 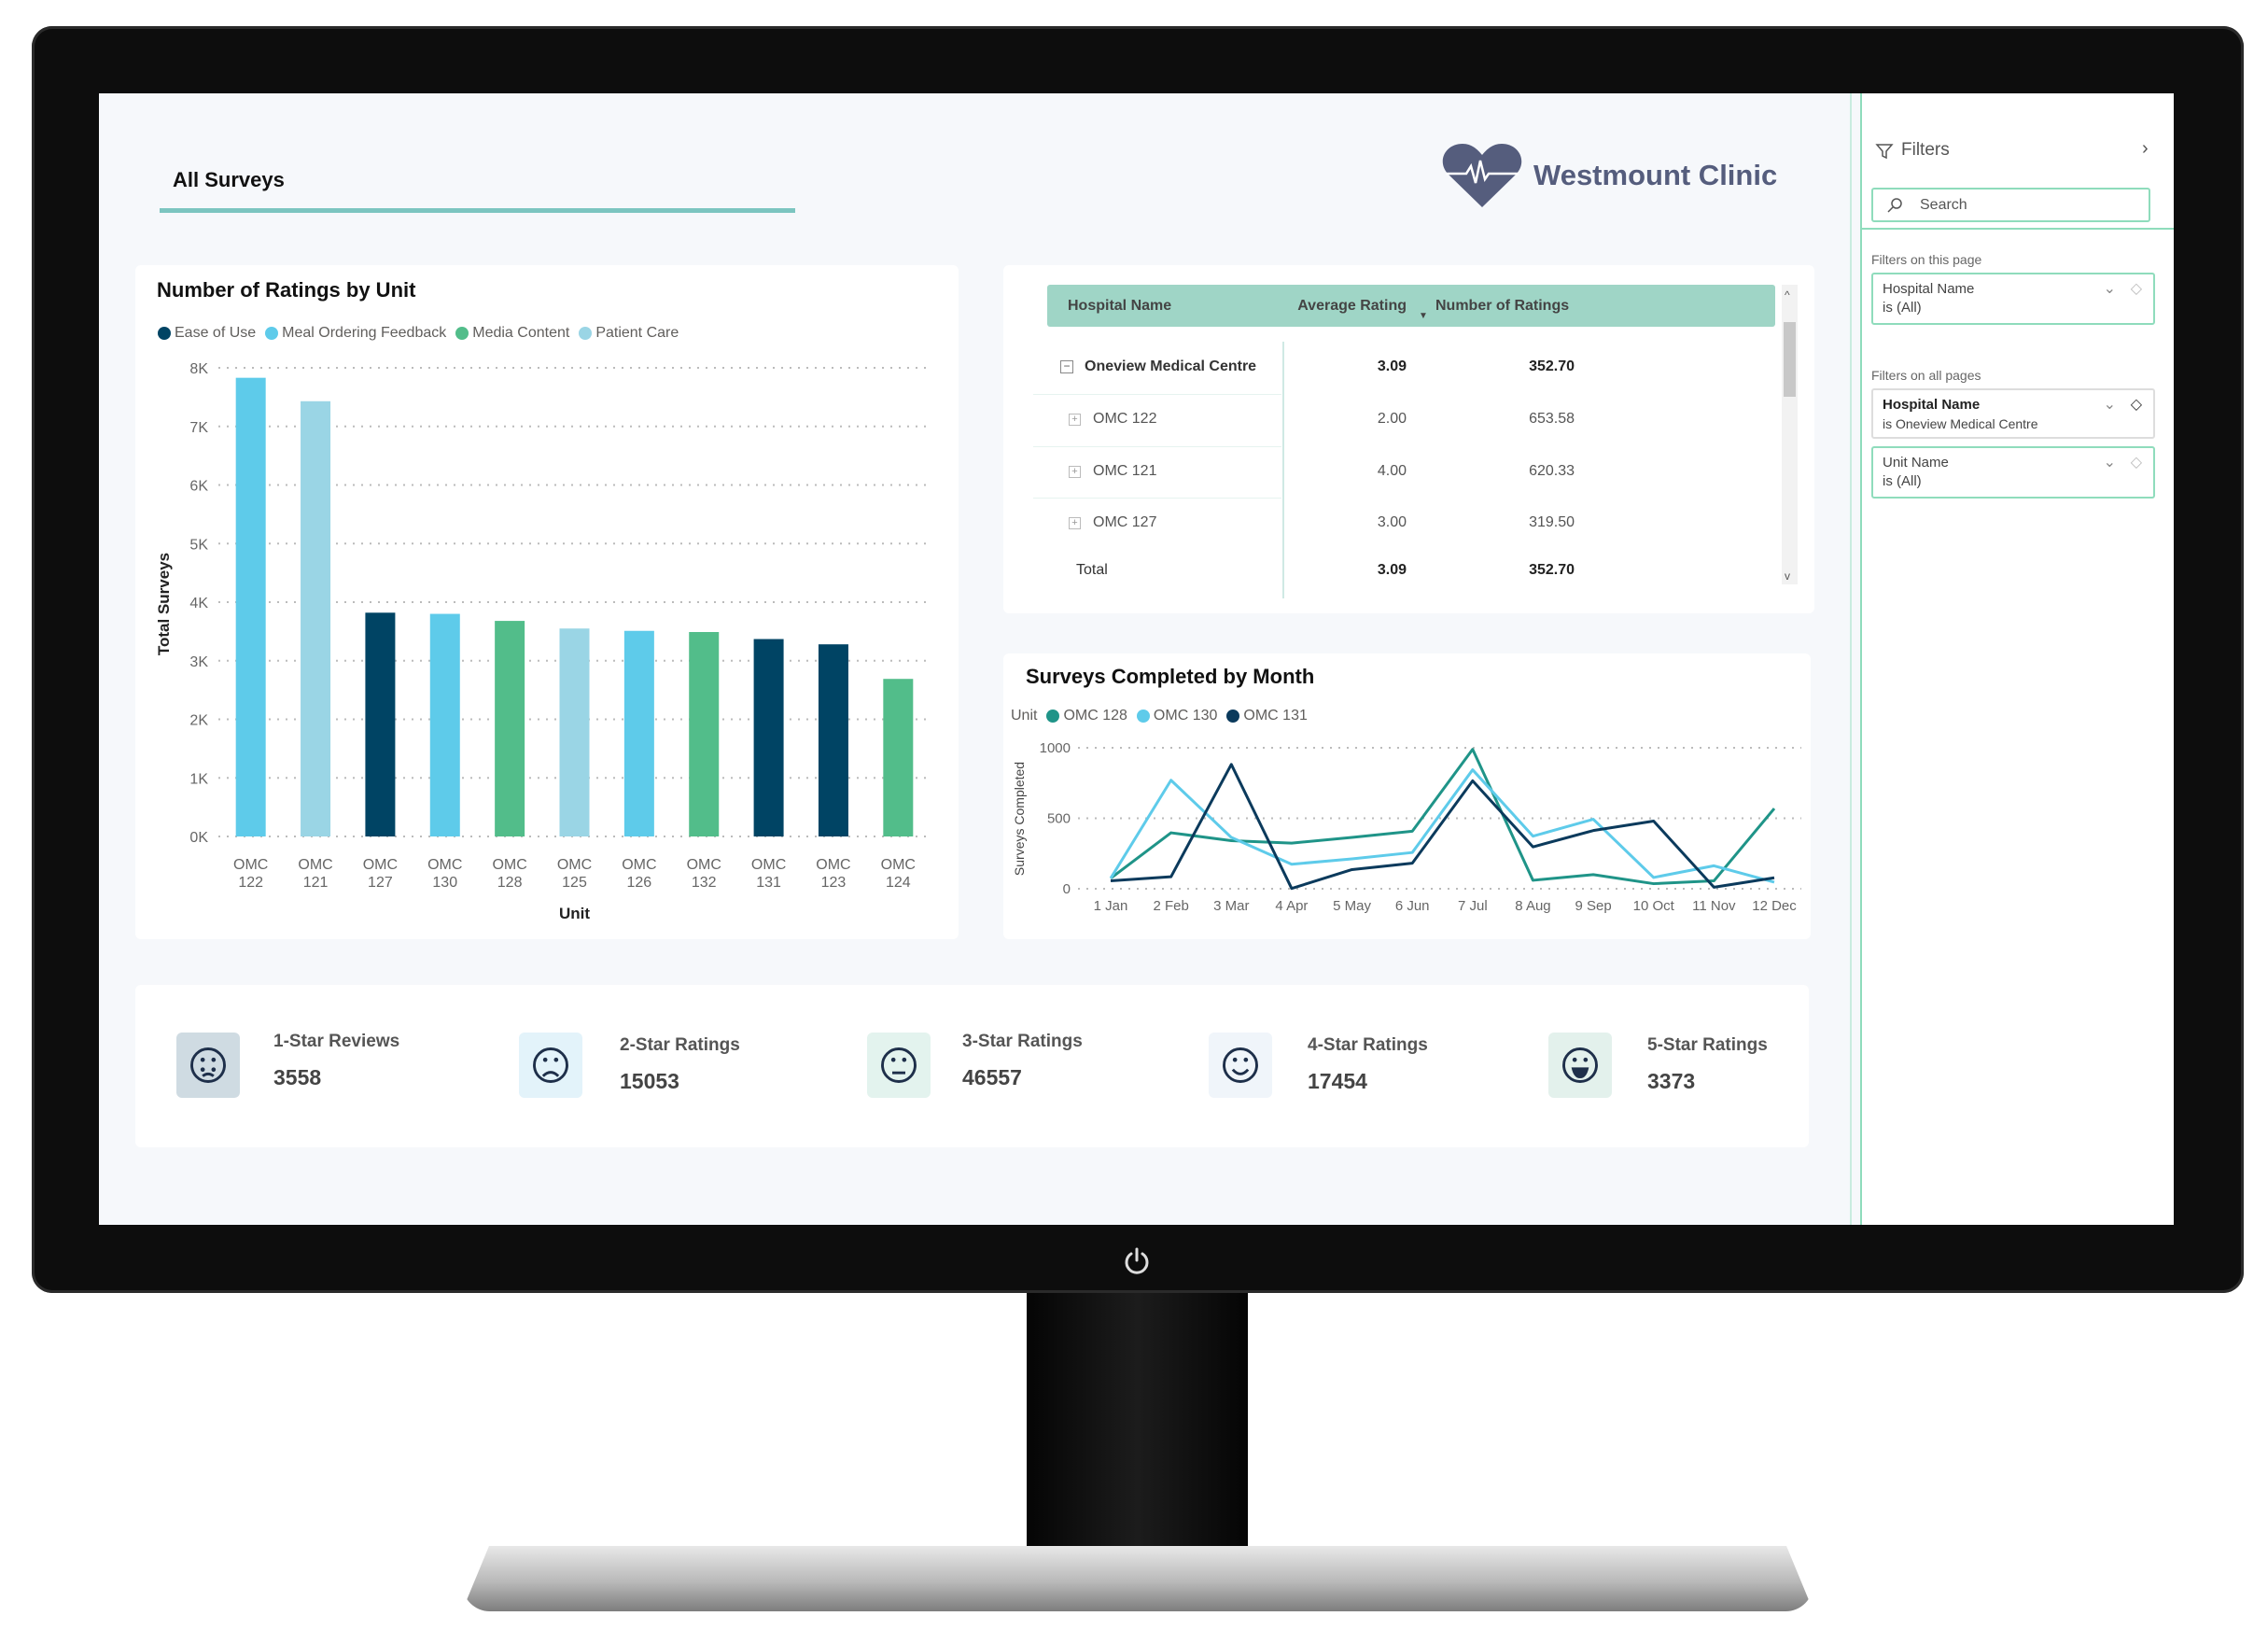 I want to click on kpi-value: 3373, so click(x=1671, y=1081).